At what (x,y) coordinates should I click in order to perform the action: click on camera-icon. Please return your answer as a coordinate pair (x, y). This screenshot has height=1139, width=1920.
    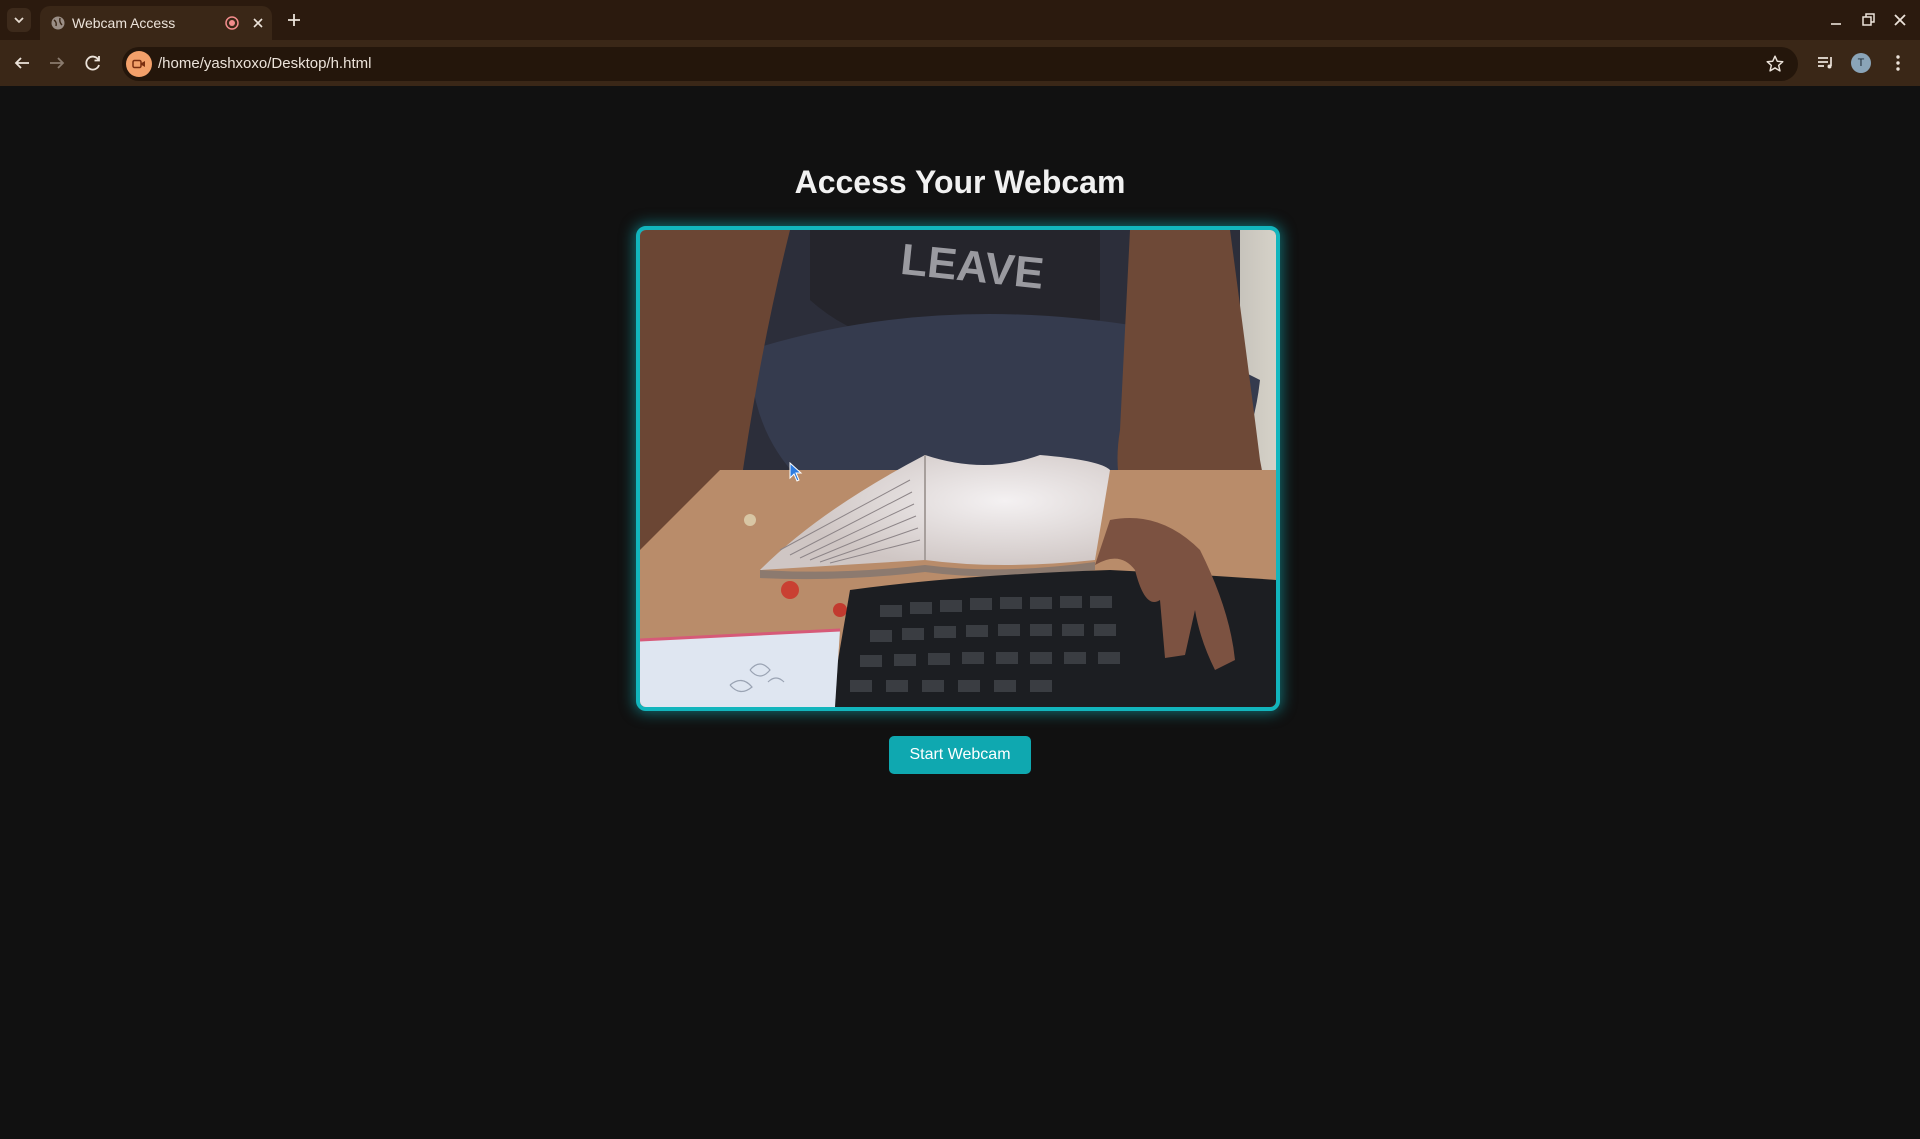
    Looking at the image, I should click on (138, 64).